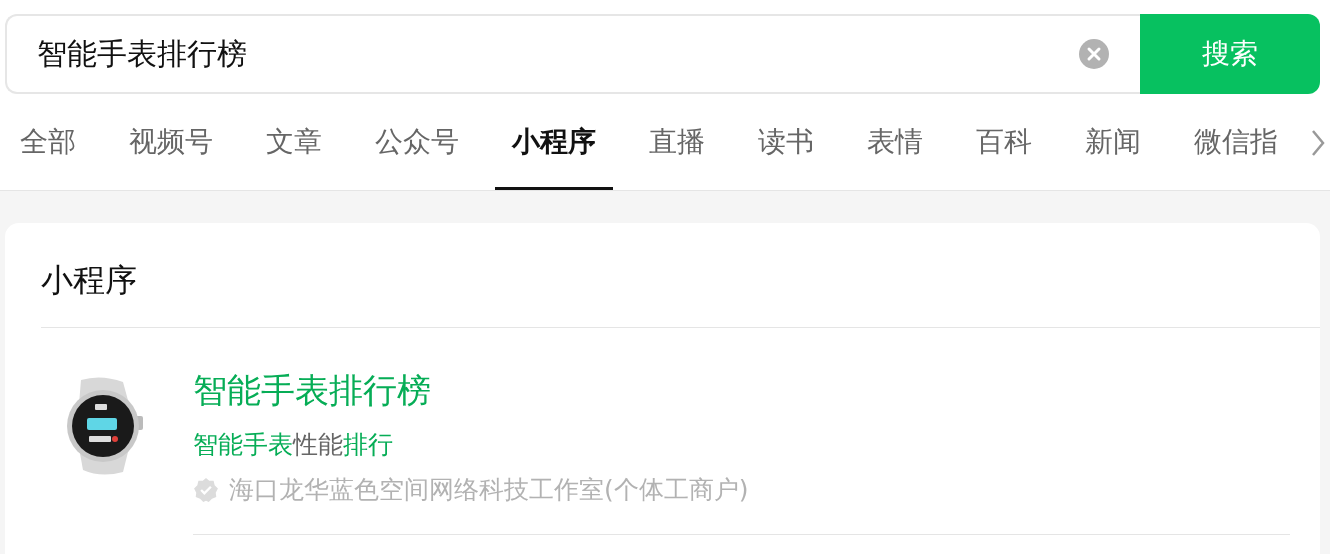 The width and height of the screenshot is (1330, 554). Describe the element at coordinates (554, 142) in the screenshot. I see `tab: 小程序` at that location.